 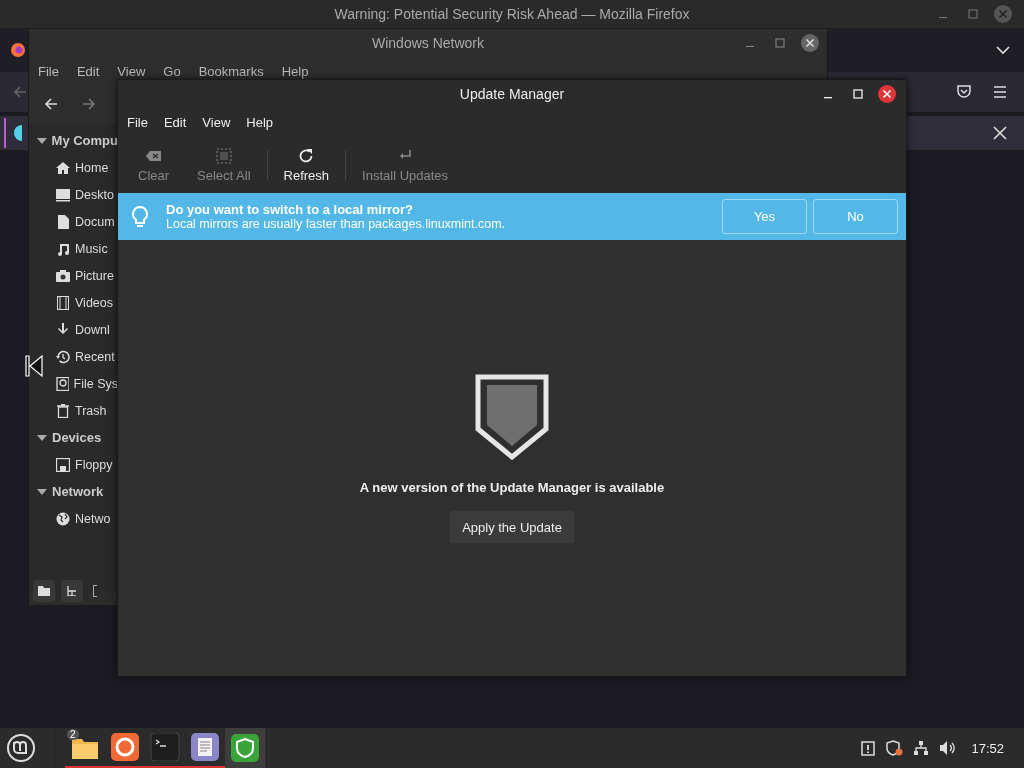 What do you see at coordinates (92, 167) in the screenshot?
I see `sidebar-item-label: Home` at bounding box center [92, 167].